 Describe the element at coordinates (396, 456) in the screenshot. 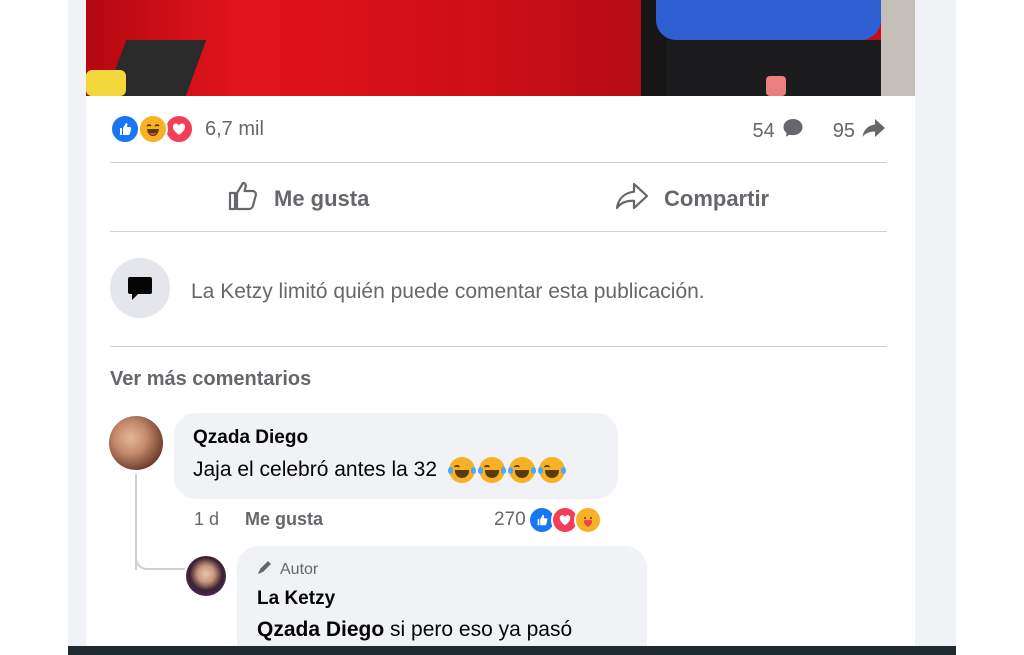

I see `comment-bubble` at that location.